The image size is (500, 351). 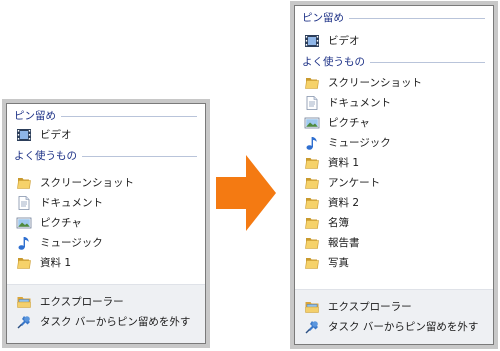 What do you see at coordinates (354, 183) in the screenshot?
I see `item-label: アンケート` at bounding box center [354, 183].